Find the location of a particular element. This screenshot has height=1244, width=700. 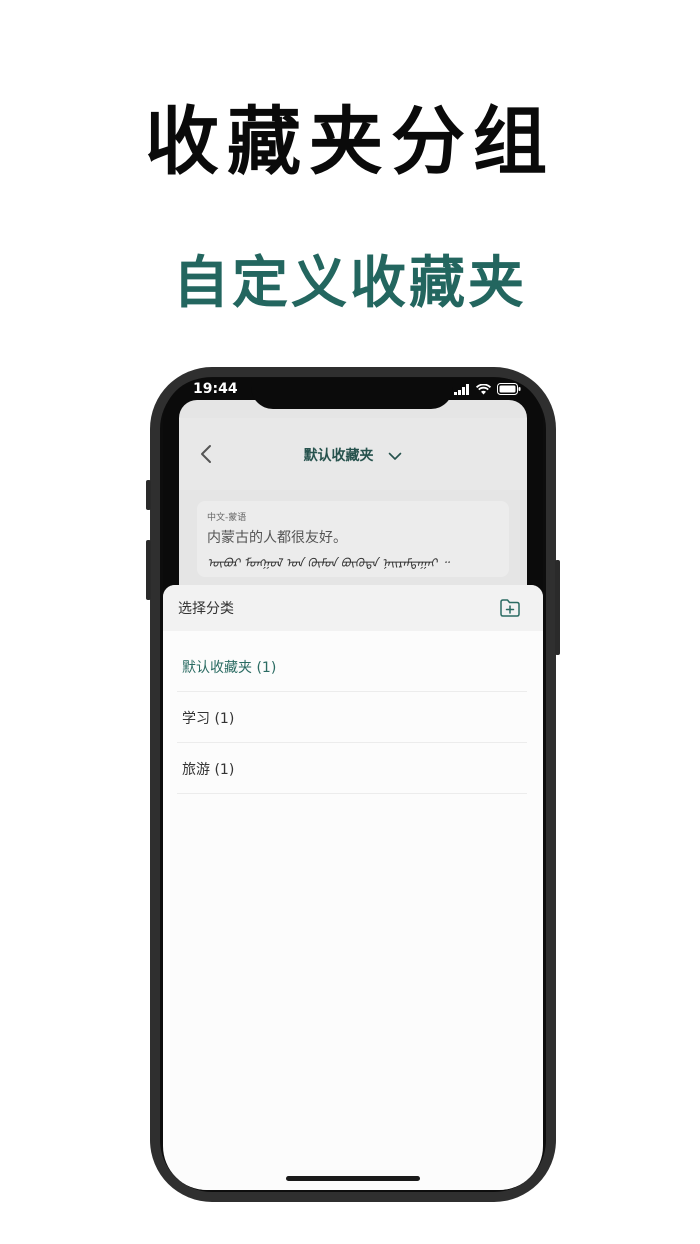

navigation-bar: 默认收藏夹 is located at coordinates (353, 454).